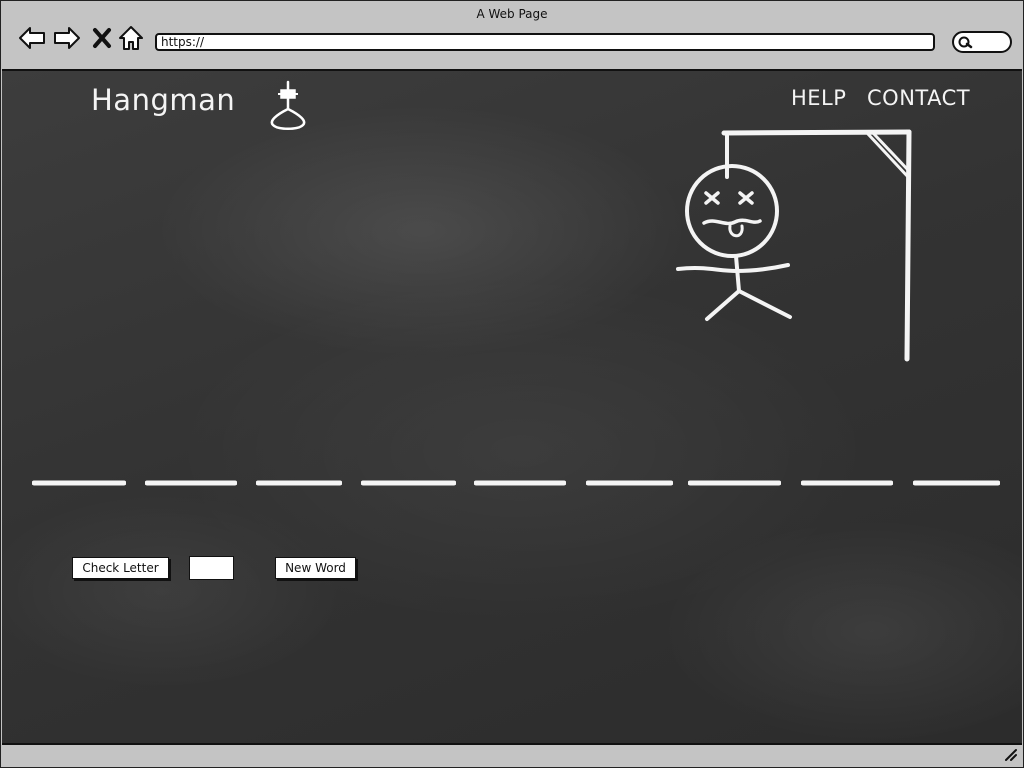 Image resolution: width=1024 pixels, height=768 pixels. What do you see at coordinates (908, 245) in the screenshot?
I see `gallows-post` at bounding box center [908, 245].